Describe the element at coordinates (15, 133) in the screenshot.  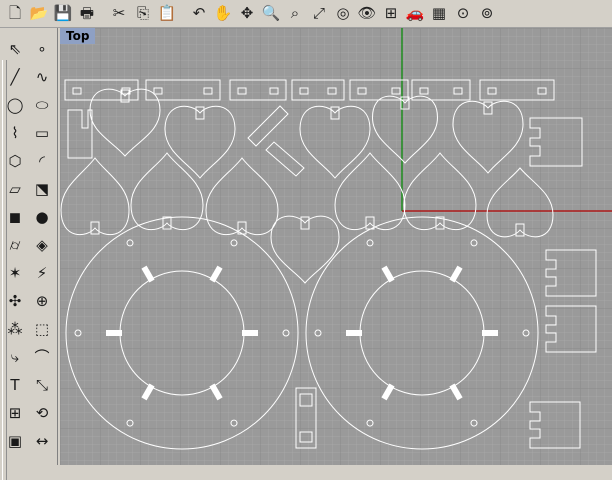
I see `polyline-icon: ⌇` at that location.